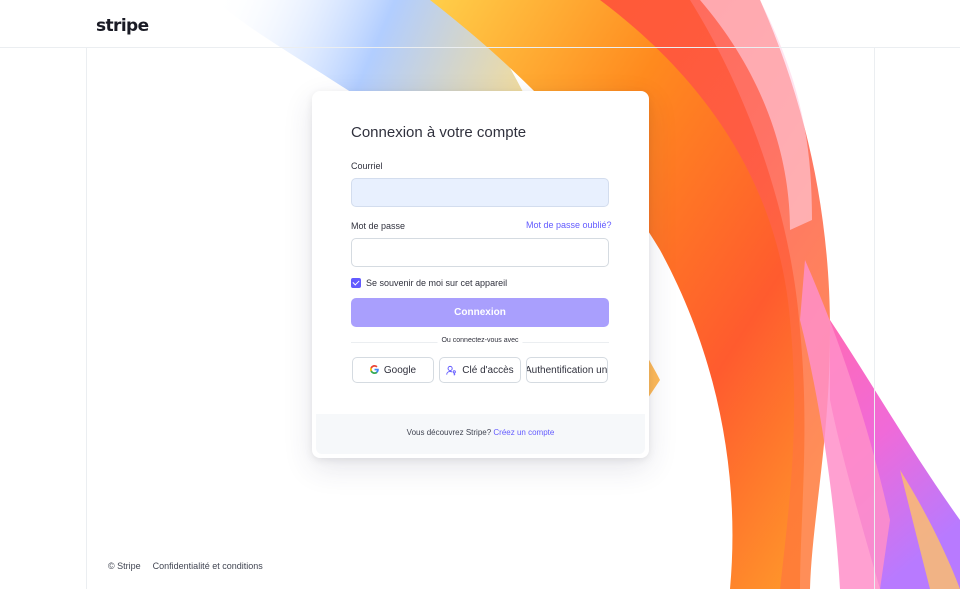 The height and width of the screenshot is (589, 960). I want to click on password-field, so click(480, 252).